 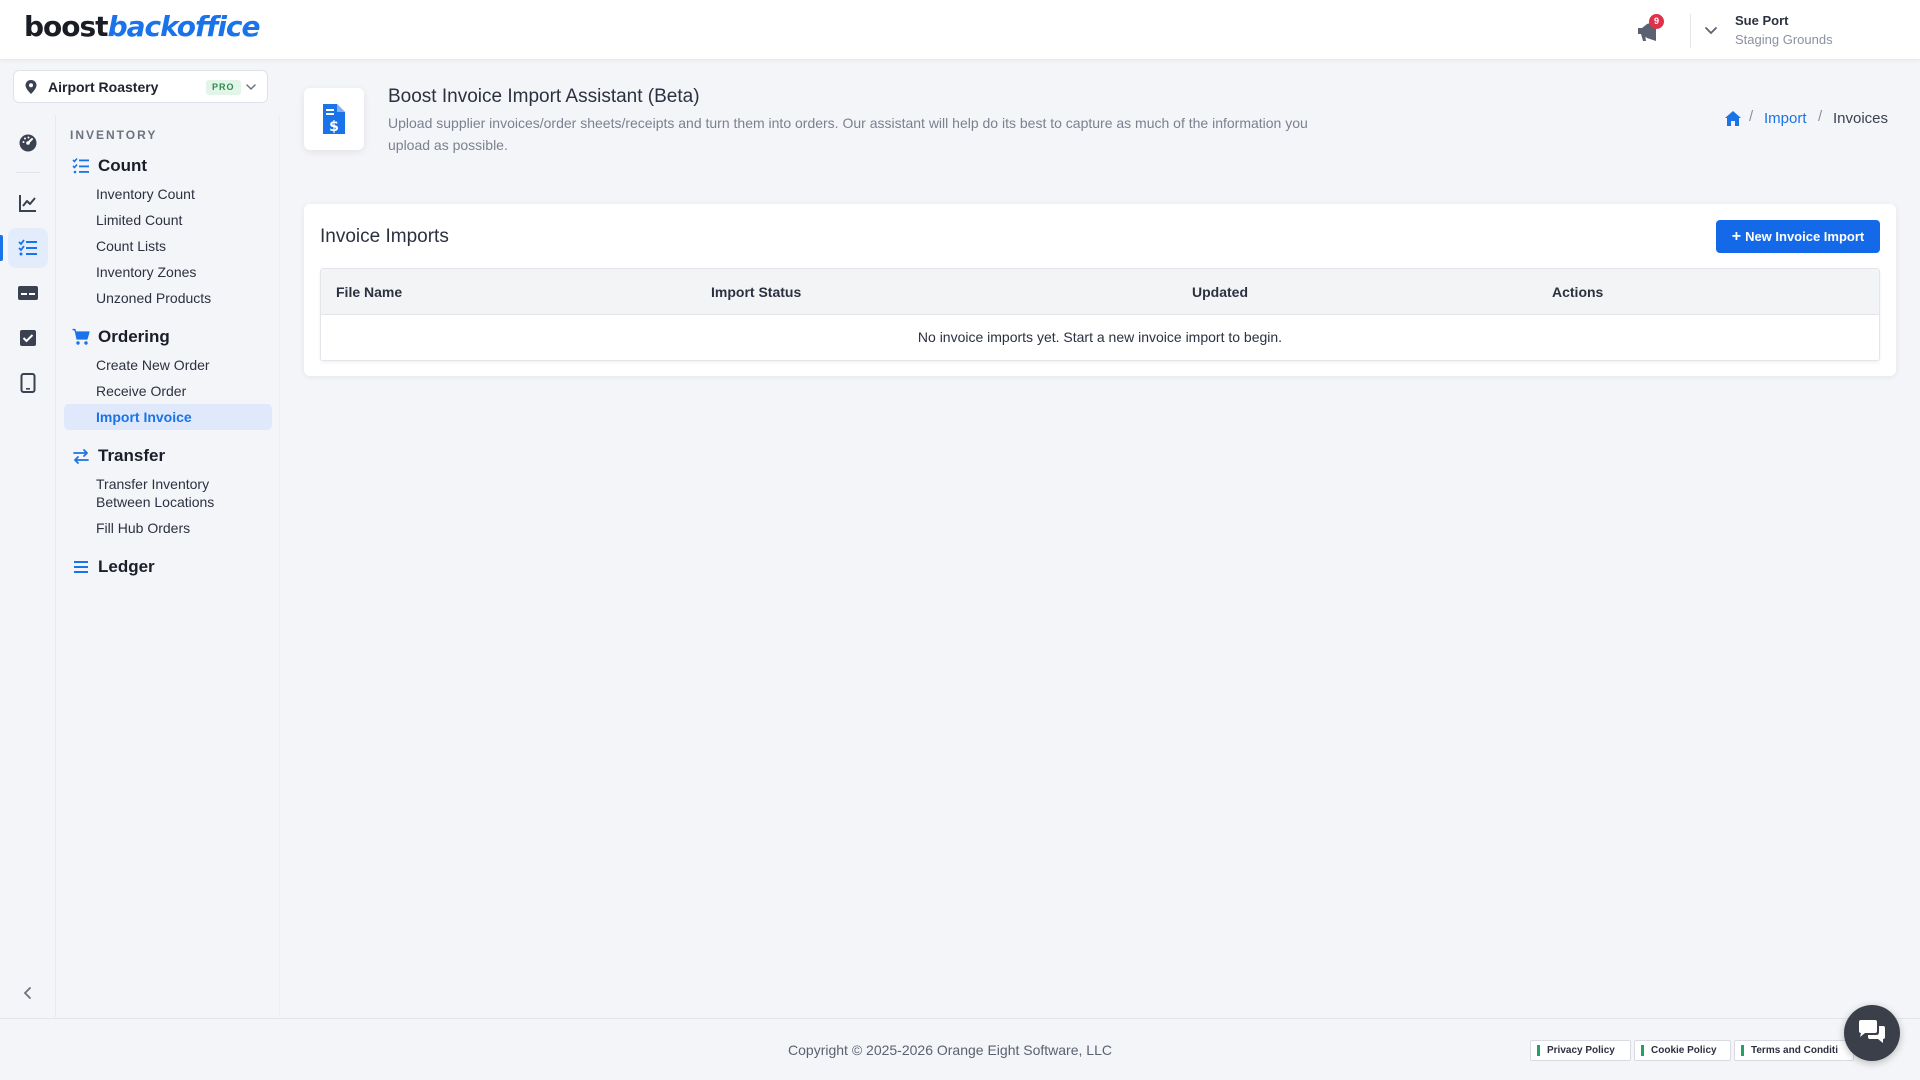 What do you see at coordinates (139, 220) in the screenshot?
I see `menu-item-limited-count: Limited Count` at bounding box center [139, 220].